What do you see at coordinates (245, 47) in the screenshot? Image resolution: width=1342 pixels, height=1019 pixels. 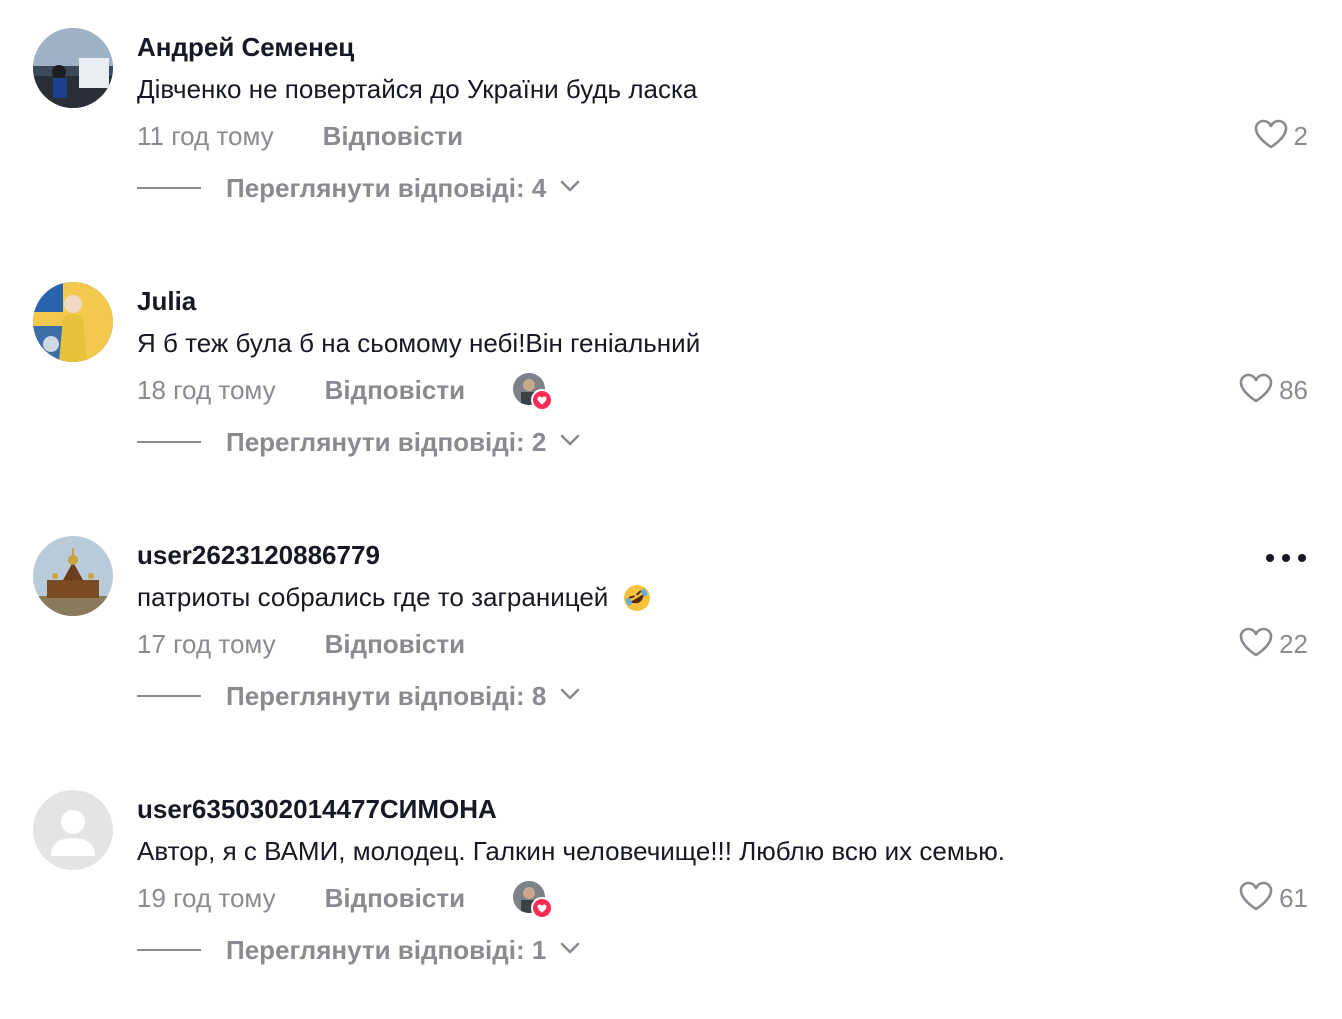 I see `comment-username: Андрей Семенец` at bounding box center [245, 47].